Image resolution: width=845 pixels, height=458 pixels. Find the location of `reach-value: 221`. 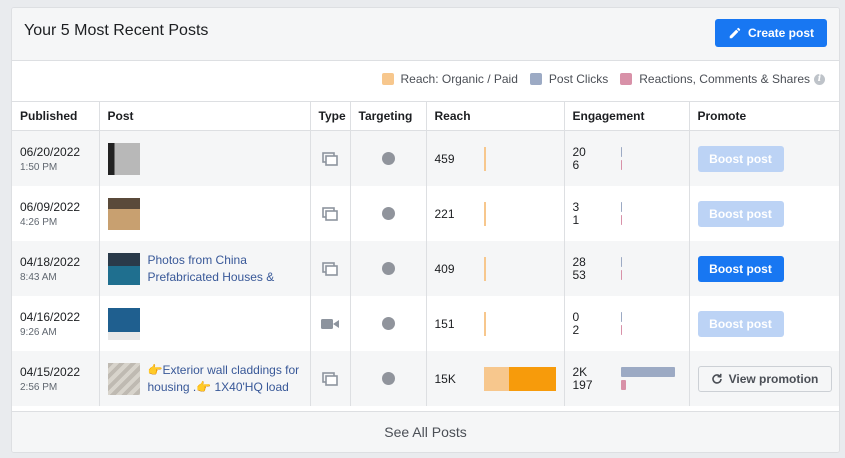

reach-value: 221 is located at coordinates (444, 213).